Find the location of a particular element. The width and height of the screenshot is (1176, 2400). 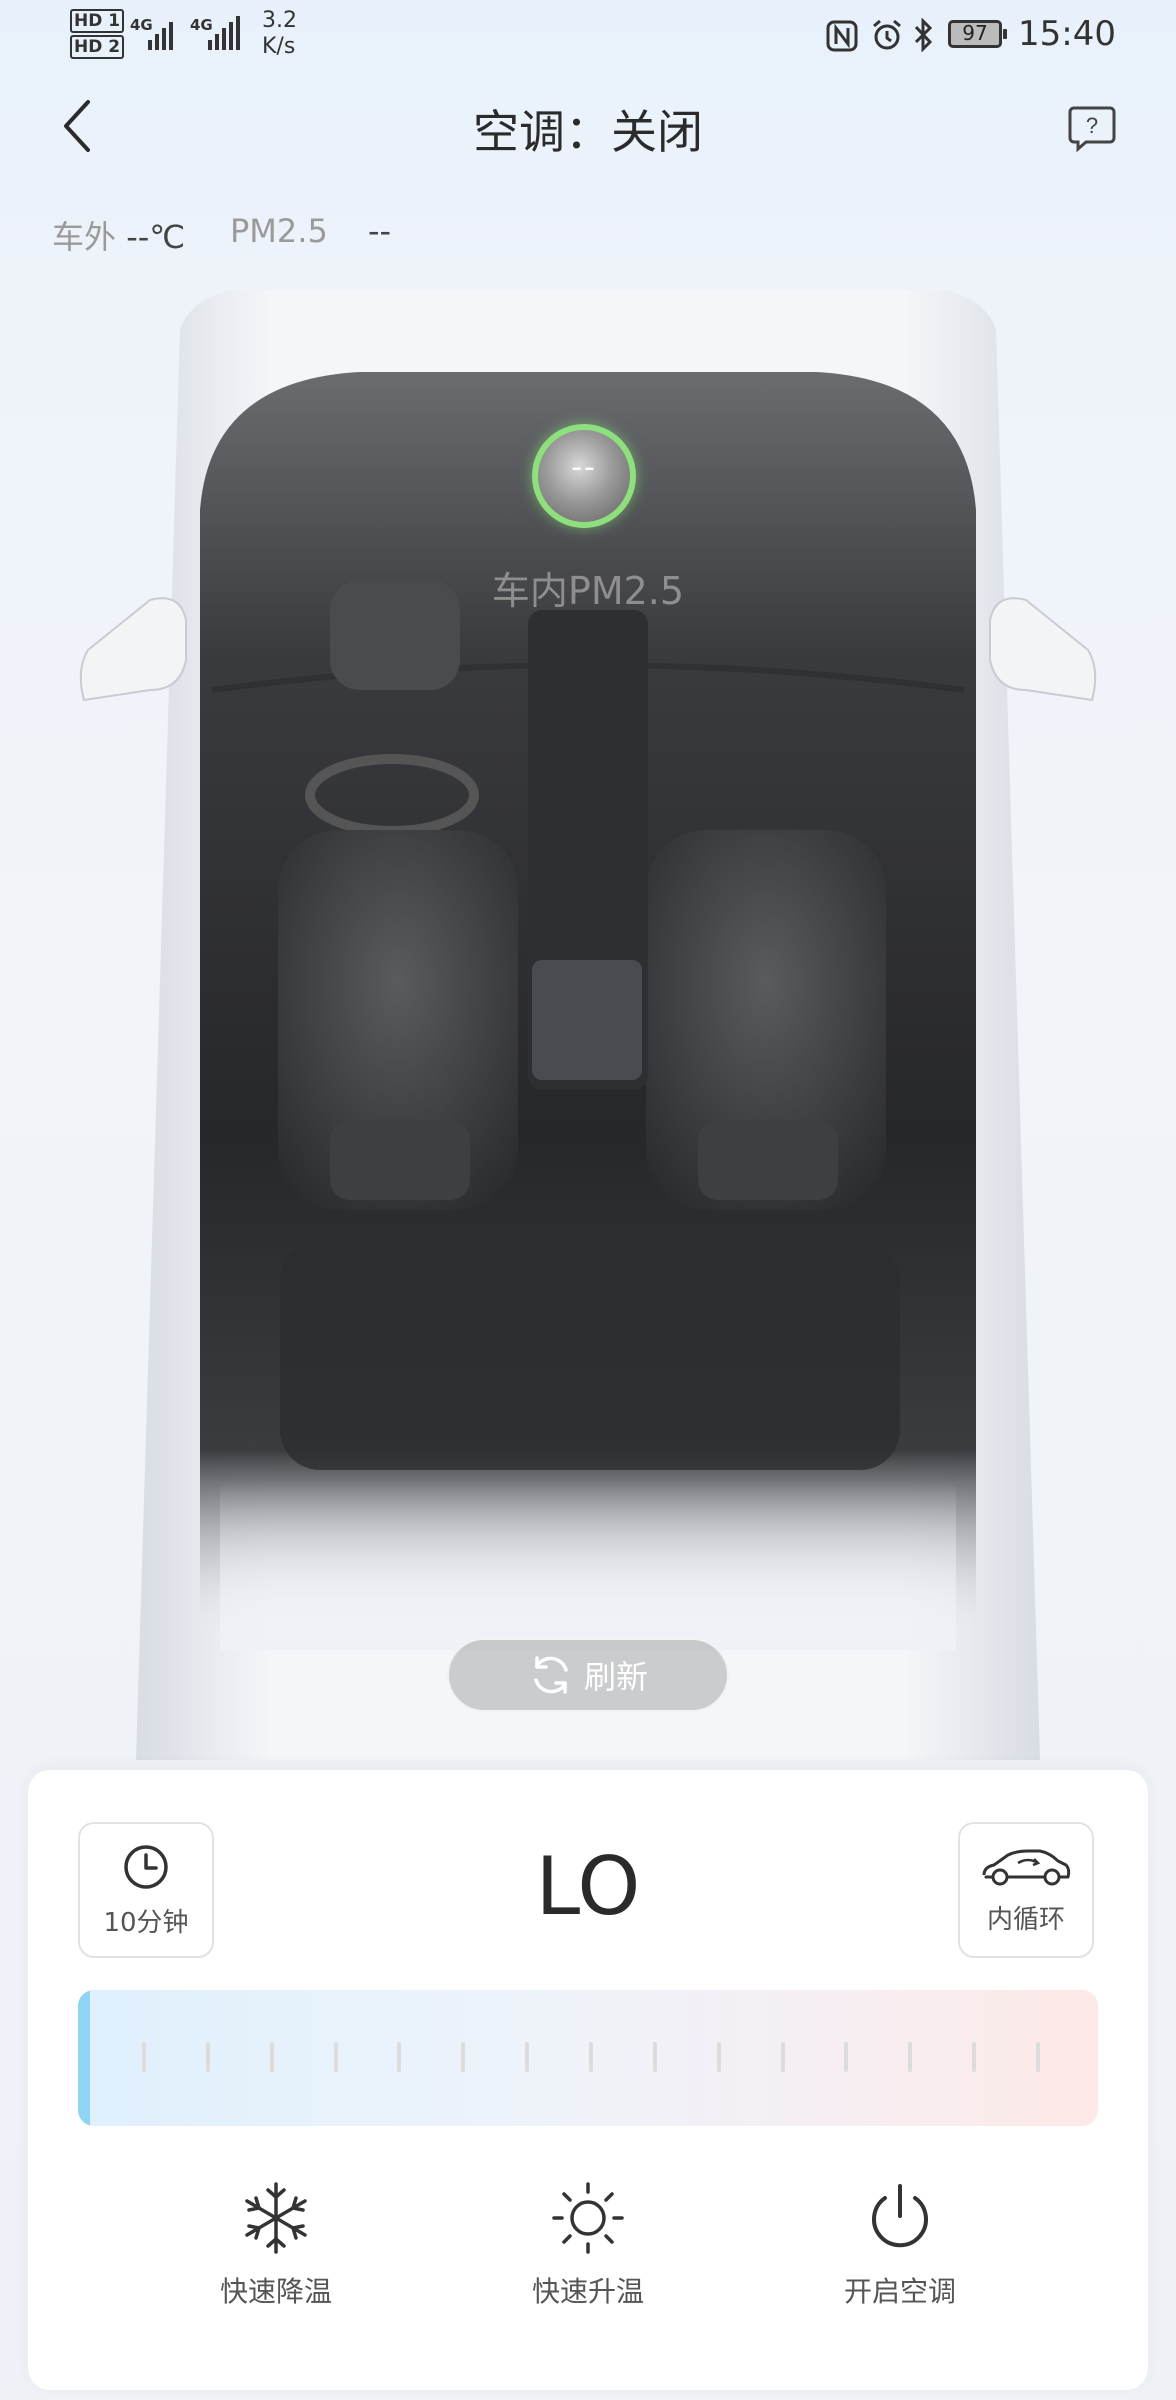

temperature-slider-fill is located at coordinates (84, 2058).